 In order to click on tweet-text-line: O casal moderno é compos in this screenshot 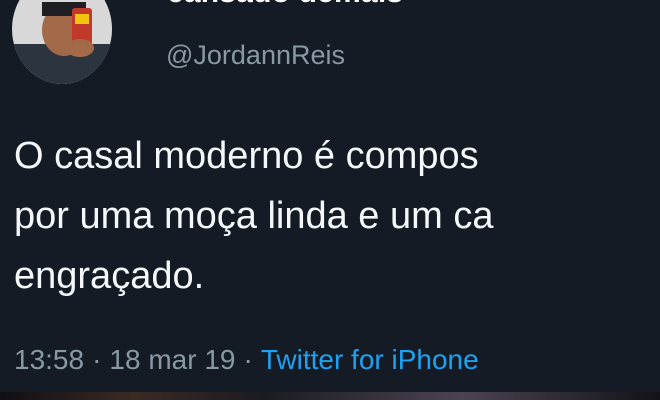, I will do `click(246, 156)`.